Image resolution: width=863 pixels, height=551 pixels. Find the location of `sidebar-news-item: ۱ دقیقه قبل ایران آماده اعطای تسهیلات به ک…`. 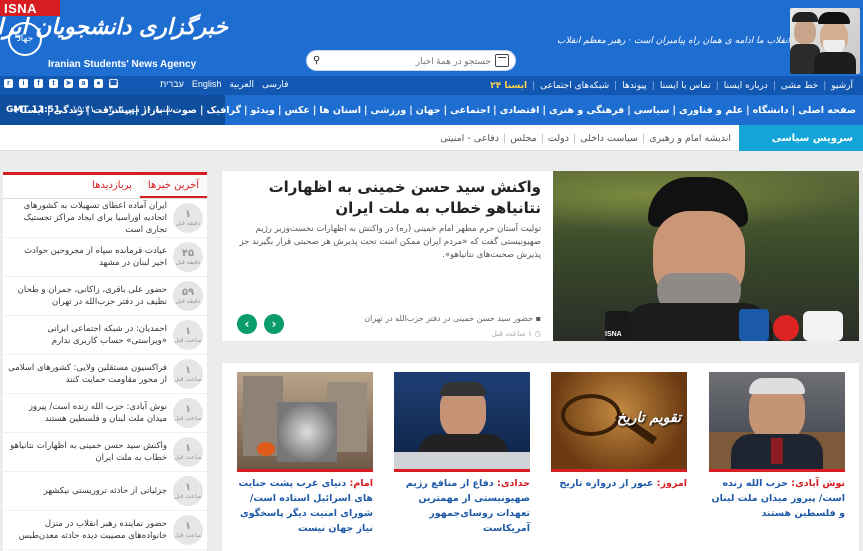

sidebar-news-item: ۱ دقیقه قبل ایران آماده اعطای تسهیلات به ک… is located at coordinates (105, 218).